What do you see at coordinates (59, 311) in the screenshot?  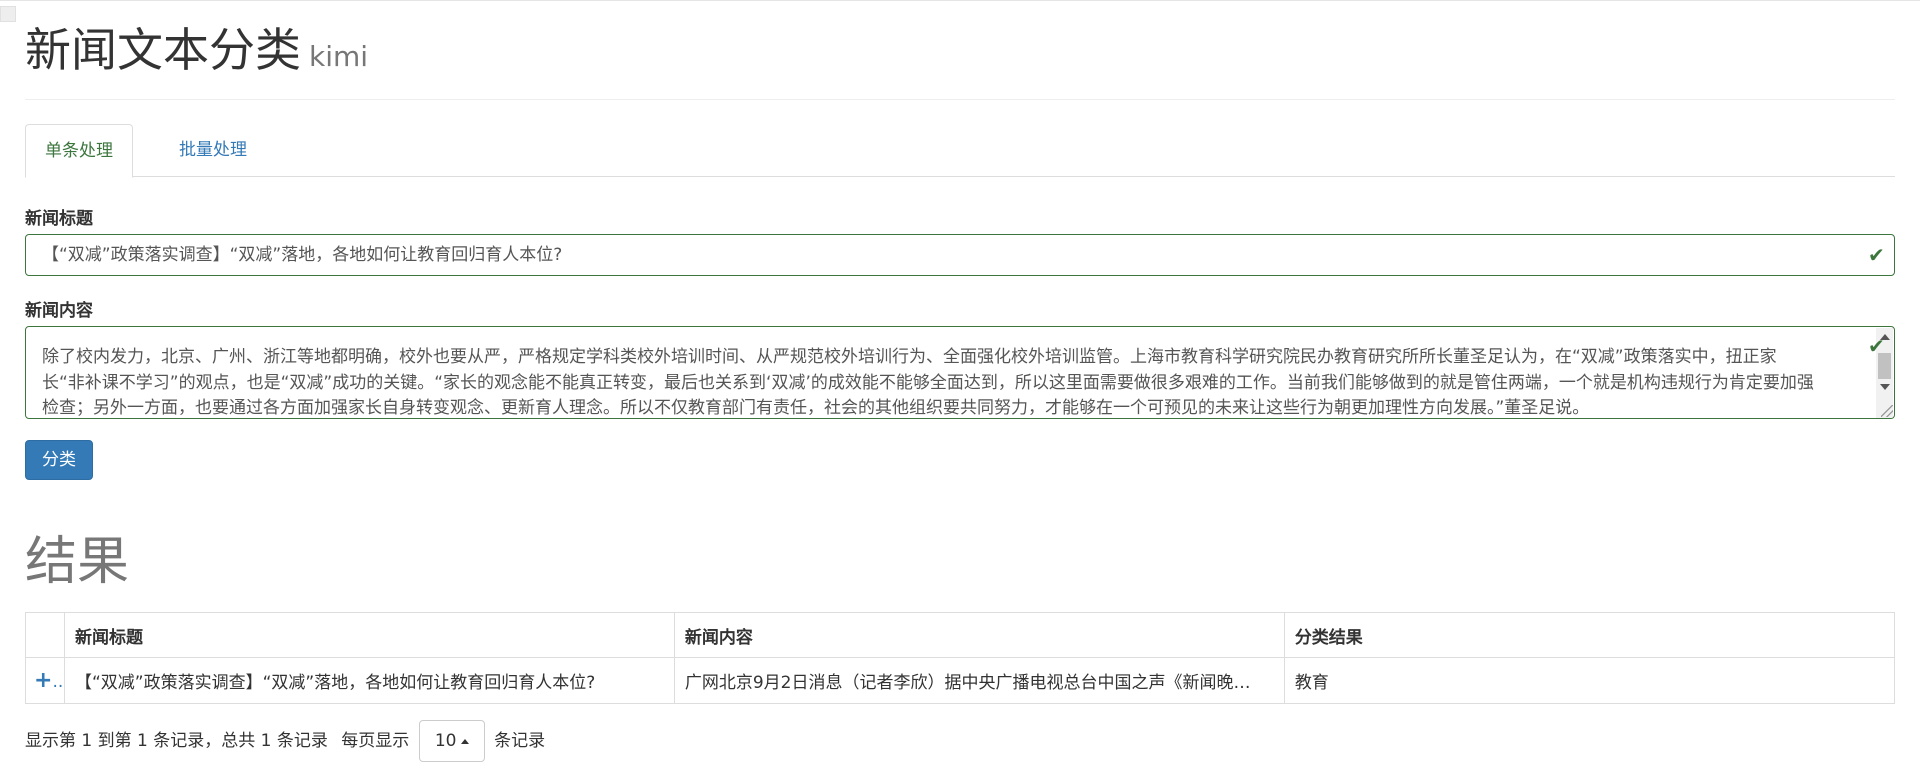 I see `content-label: 新闻内容` at bounding box center [59, 311].